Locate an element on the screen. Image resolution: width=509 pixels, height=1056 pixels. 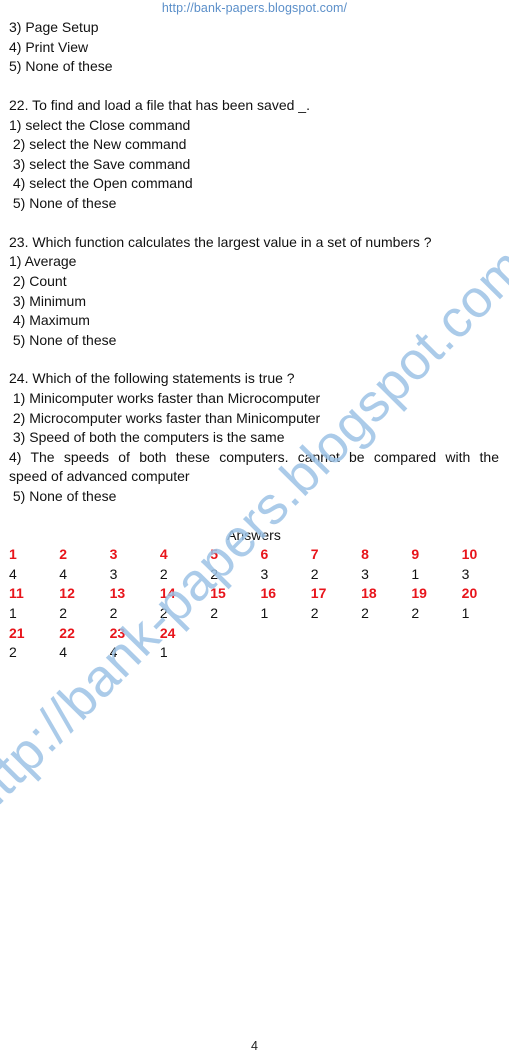
answers-title: Answers is located at coordinates (254, 534).